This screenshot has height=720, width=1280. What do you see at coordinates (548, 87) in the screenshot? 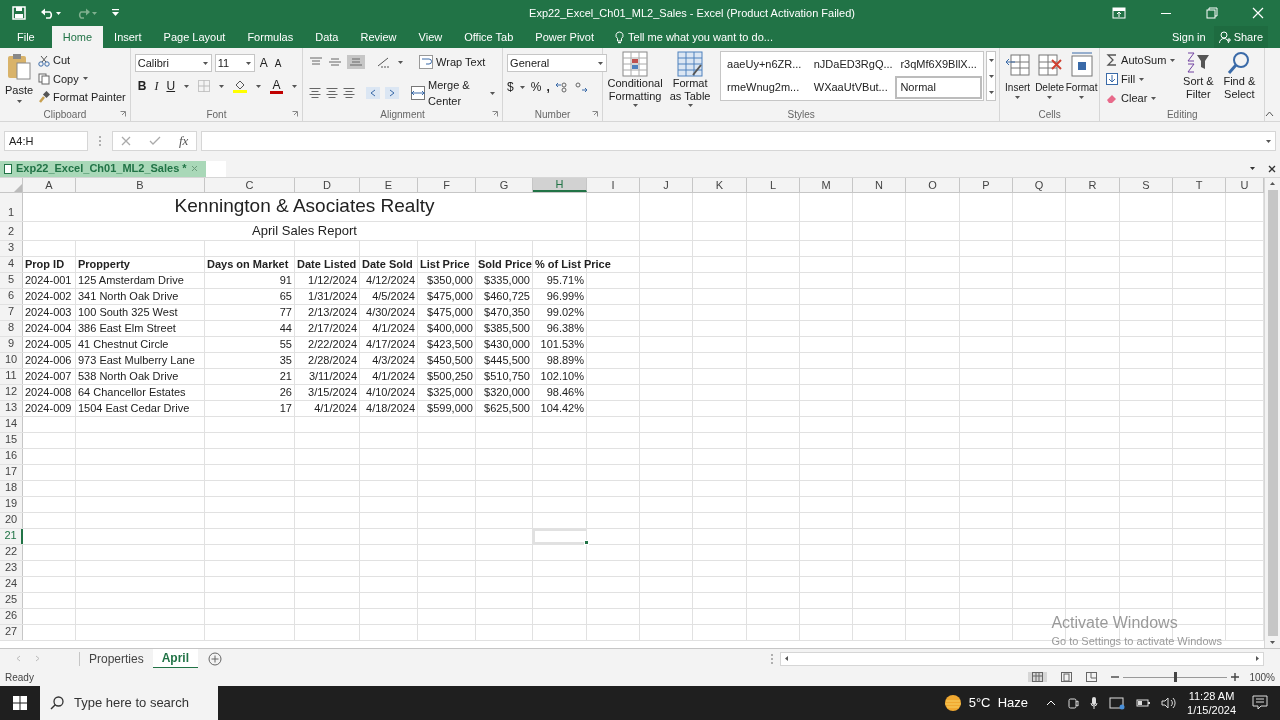
I see `comma-button: ,` at bounding box center [548, 87].